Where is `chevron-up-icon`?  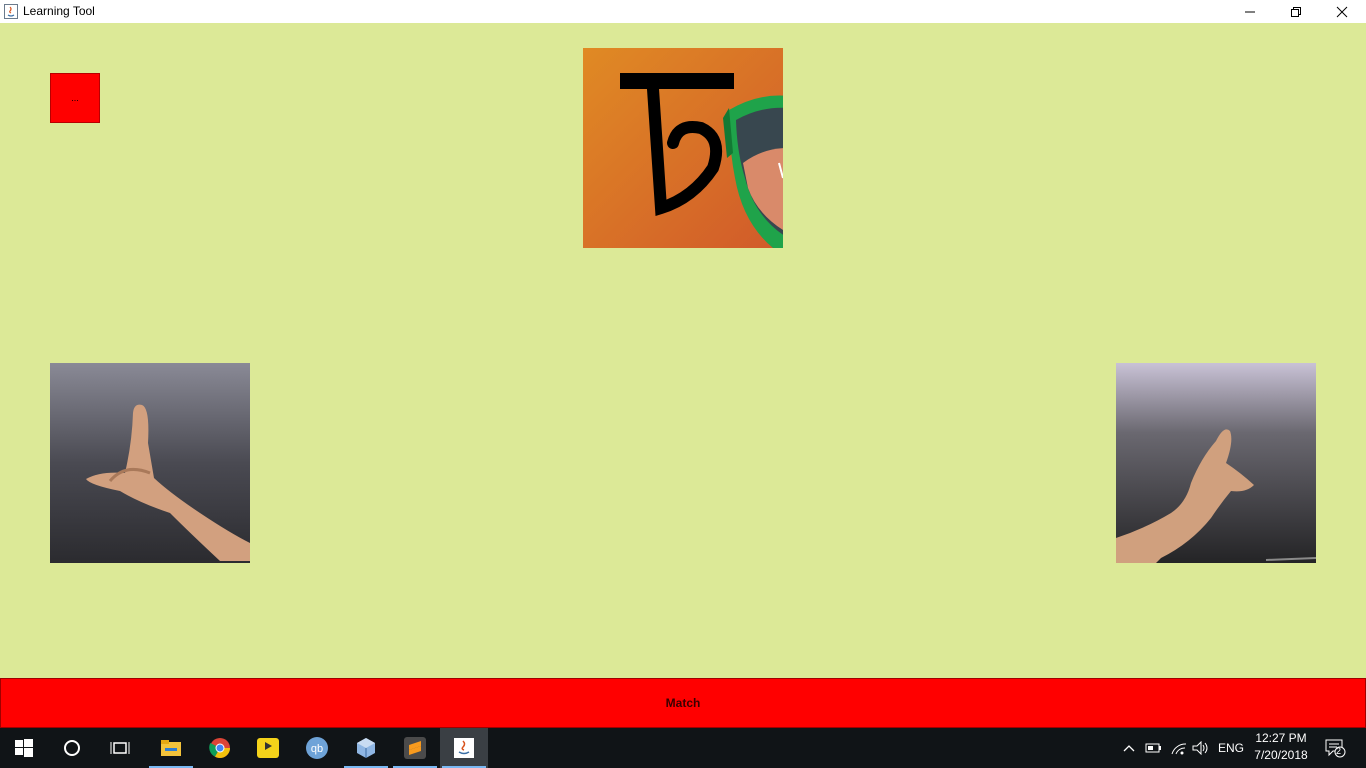
chevron-up-icon is located at coordinates (1129, 748).